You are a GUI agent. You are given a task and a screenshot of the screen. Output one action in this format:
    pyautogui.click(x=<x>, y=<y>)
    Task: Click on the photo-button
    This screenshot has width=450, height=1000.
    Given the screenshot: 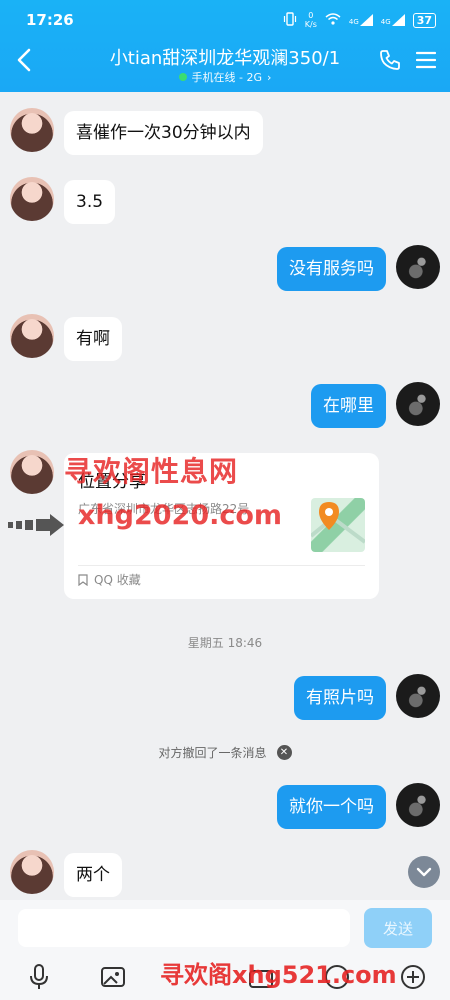 What is the action you would take?
    pyautogui.click(x=113, y=977)
    